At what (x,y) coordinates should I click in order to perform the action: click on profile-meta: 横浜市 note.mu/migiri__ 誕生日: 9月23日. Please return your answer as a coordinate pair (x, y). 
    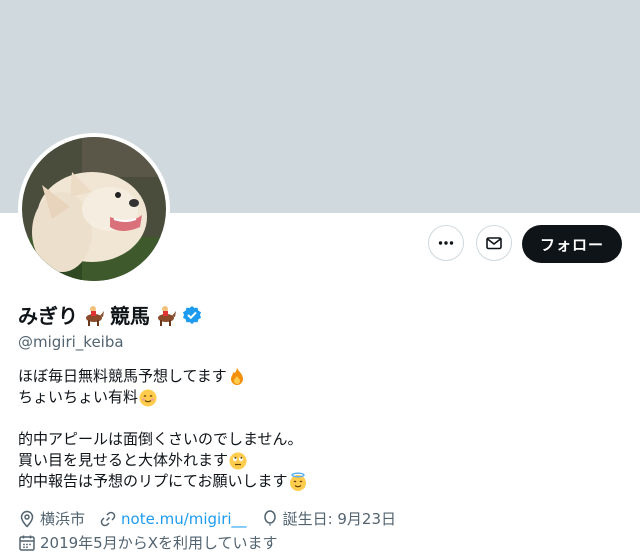
    Looking at the image, I should click on (212, 518).